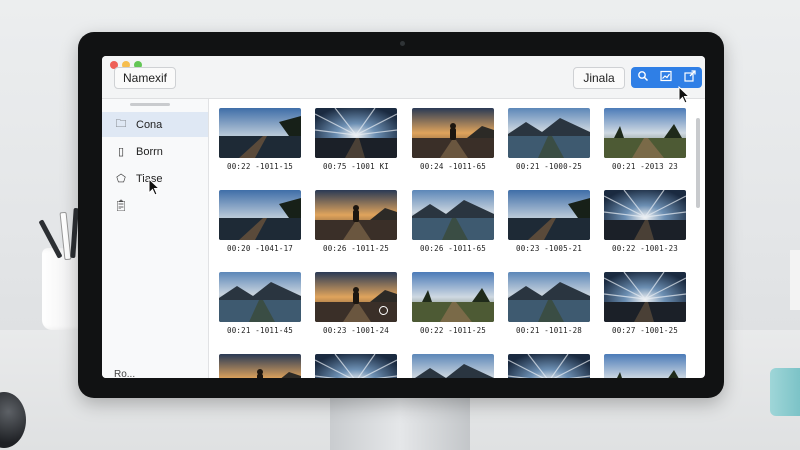  Describe the element at coordinates (452, 330) in the screenshot. I see `photo-caption: 00:22 -1011-25` at that location.